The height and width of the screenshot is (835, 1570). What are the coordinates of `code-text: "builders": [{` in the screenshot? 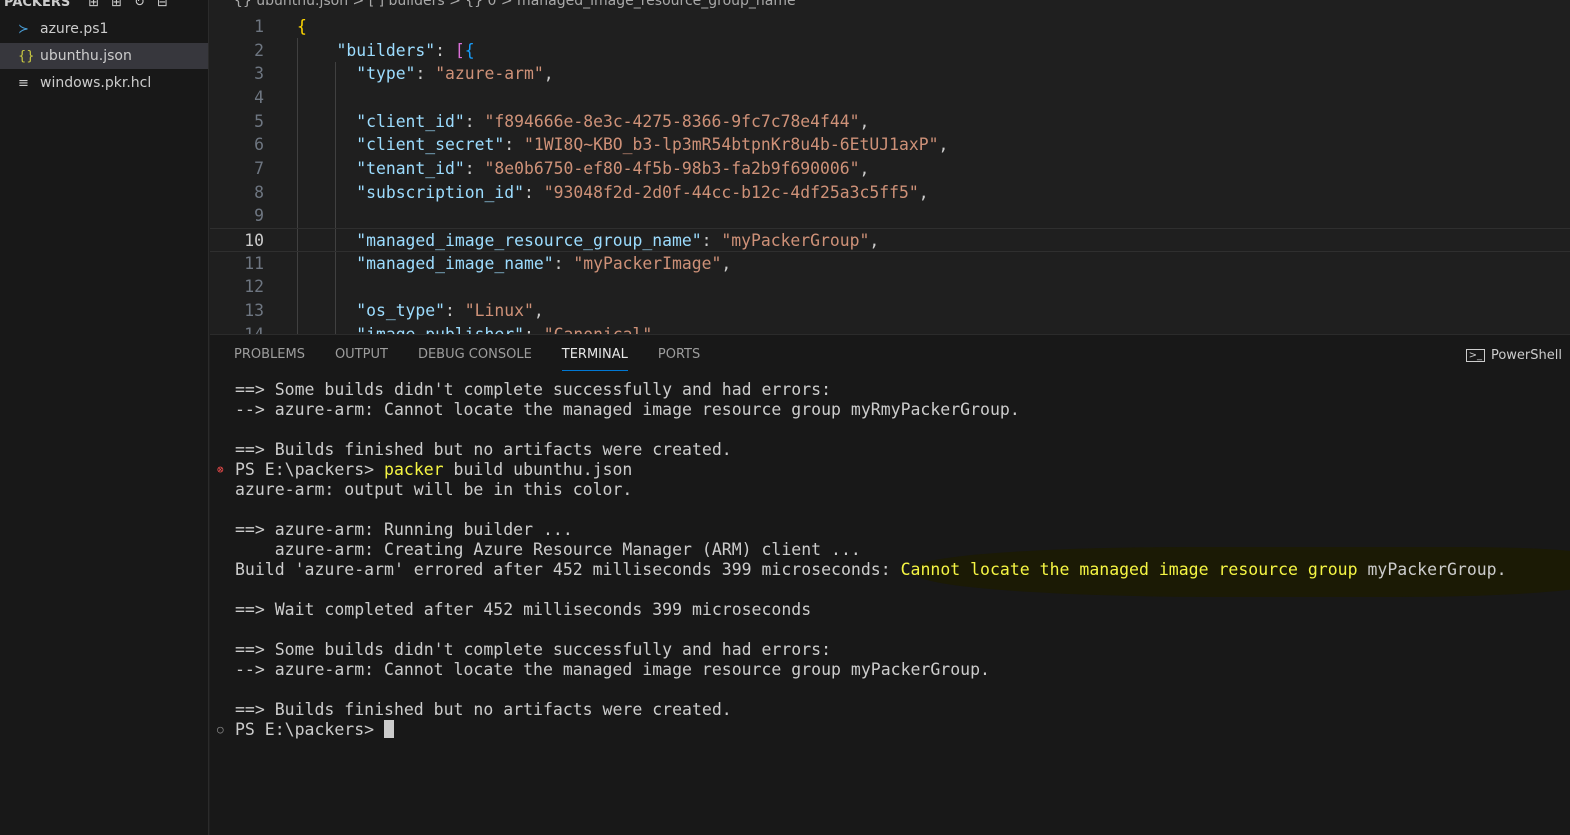 It's located at (405, 50).